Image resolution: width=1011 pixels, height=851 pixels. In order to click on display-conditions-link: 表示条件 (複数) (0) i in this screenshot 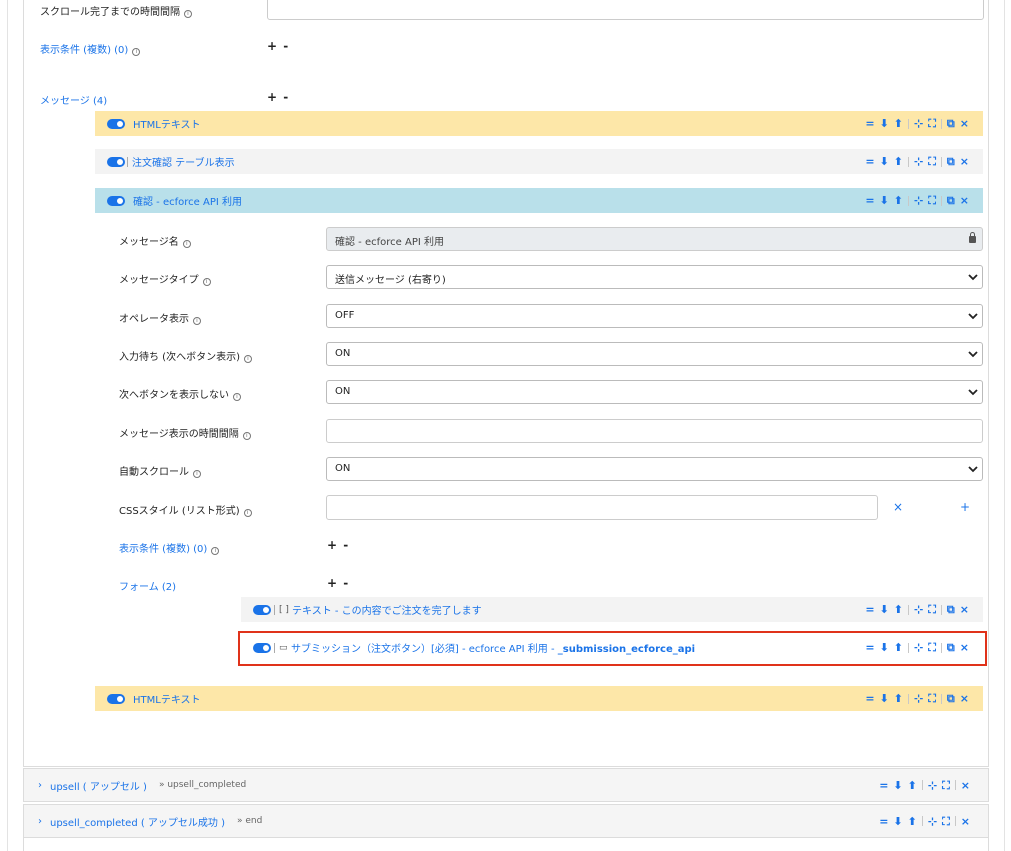, I will do `click(90, 48)`.